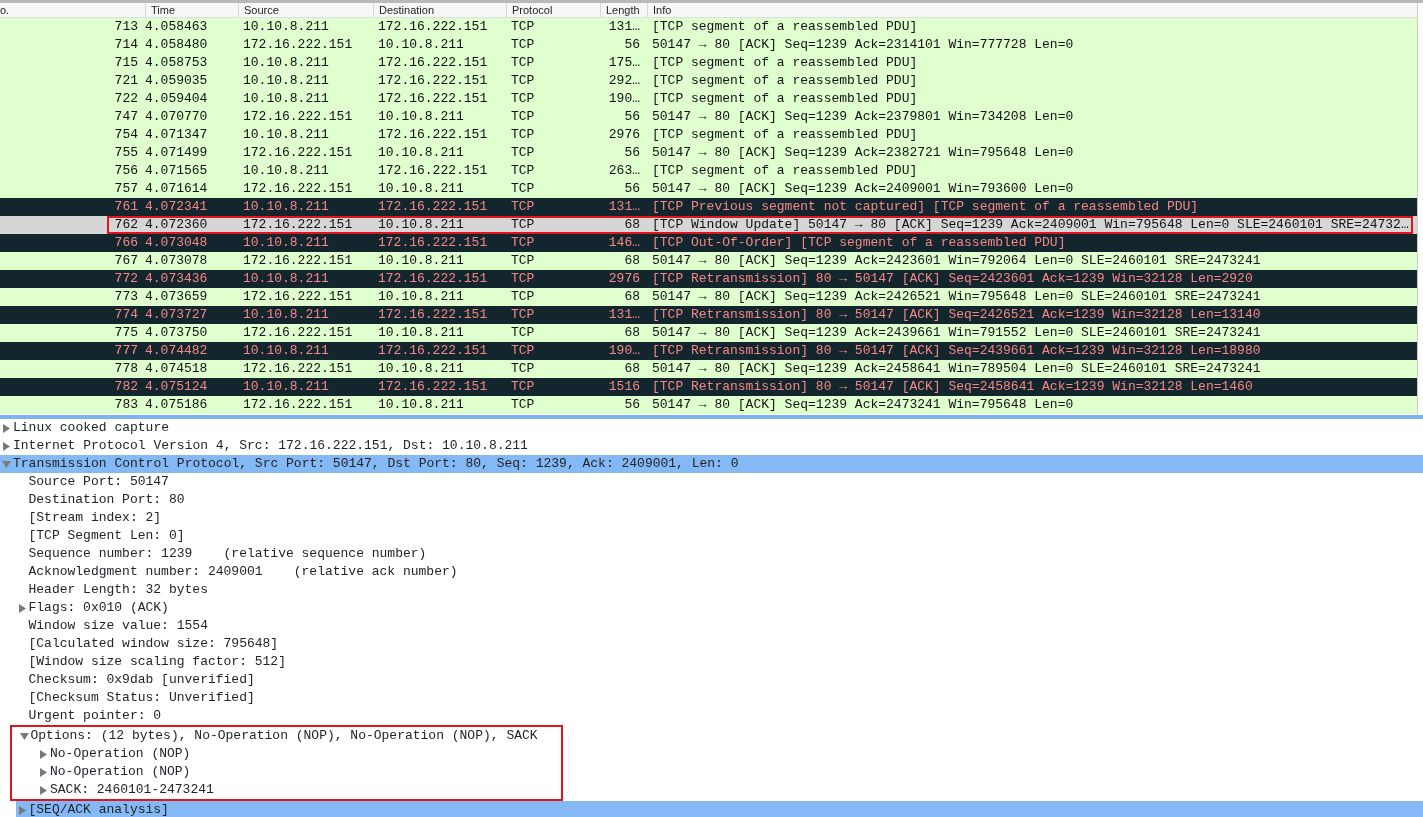 This screenshot has width=1423, height=817. What do you see at coordinates (126, 351) in the screenshot?
I see `table-cell-text: 777` at bounding box center [126, 351].